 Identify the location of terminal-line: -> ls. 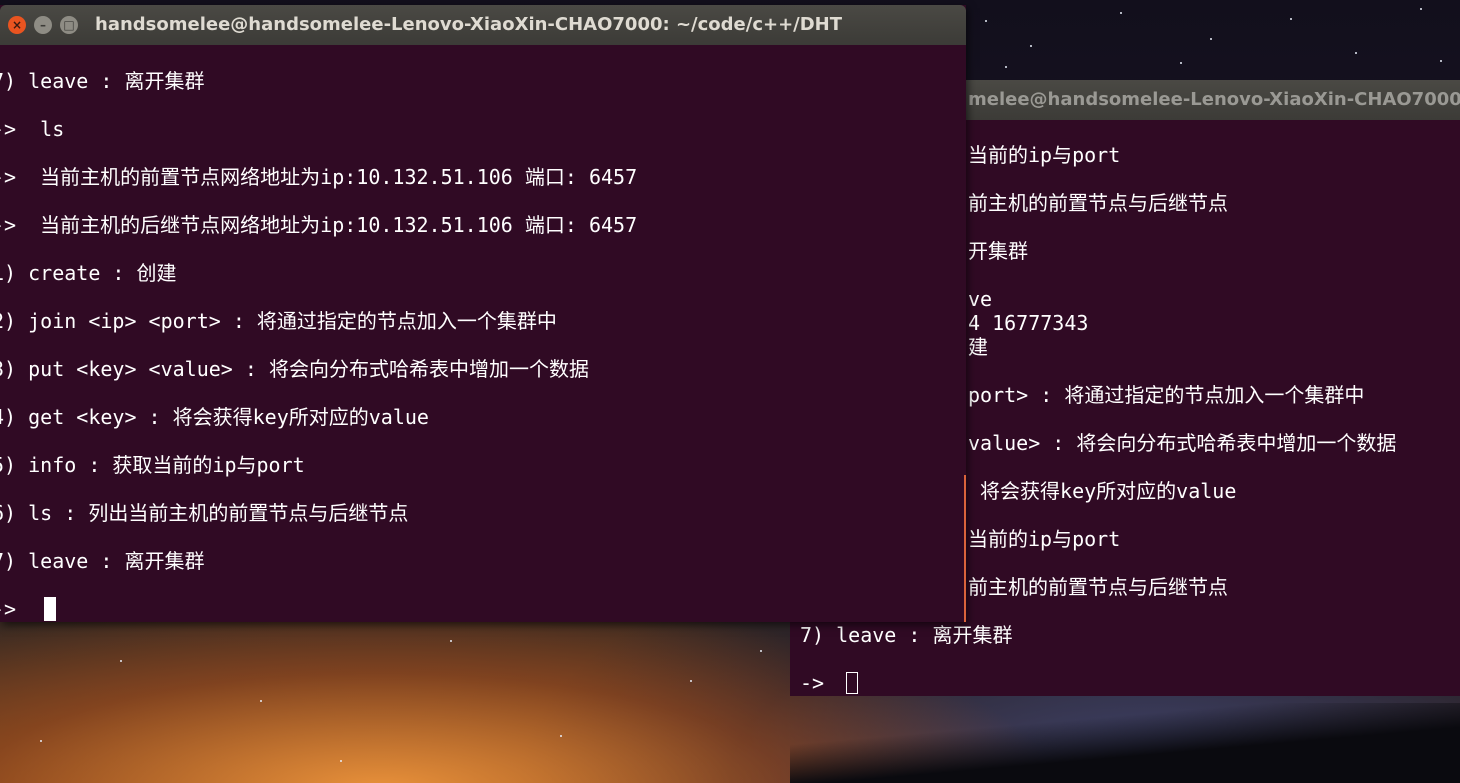
(32, 129).